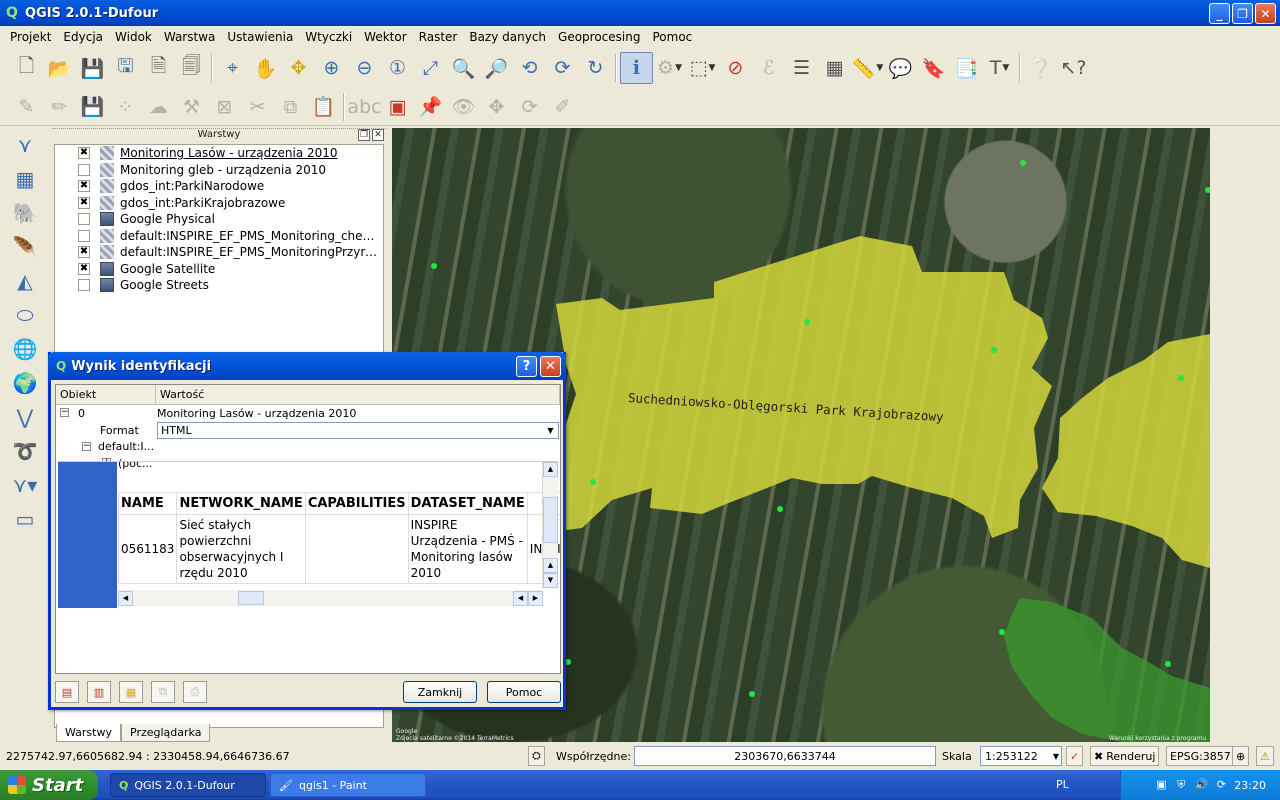 This screenshot has width=1280, height=800. I want to click on layer-item: ✖ gdos_int:ParkiKrajobrazowe, so click(219, 203).